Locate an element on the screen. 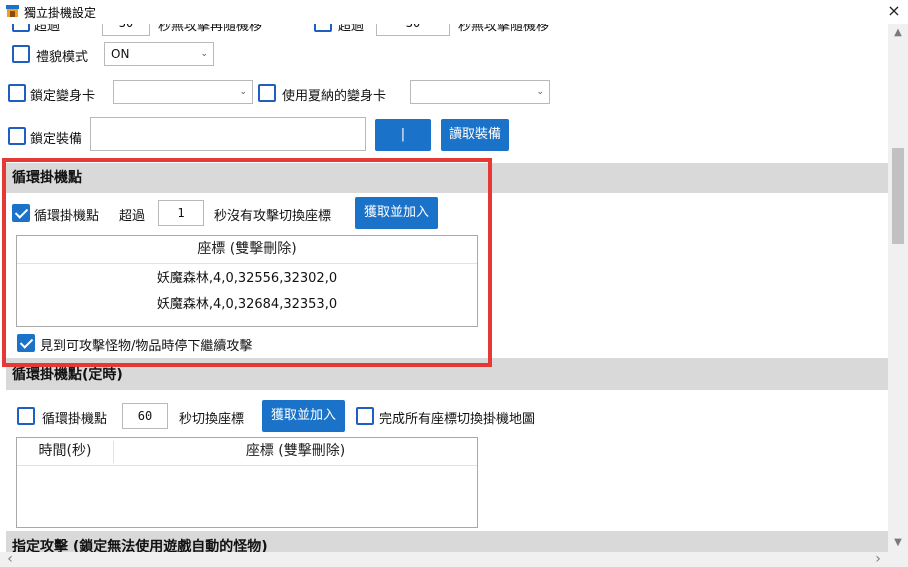 This screenshot has width=908, height=567. etiquette-mode-label: 禮貌模式 is located at coordinates (62, 57).